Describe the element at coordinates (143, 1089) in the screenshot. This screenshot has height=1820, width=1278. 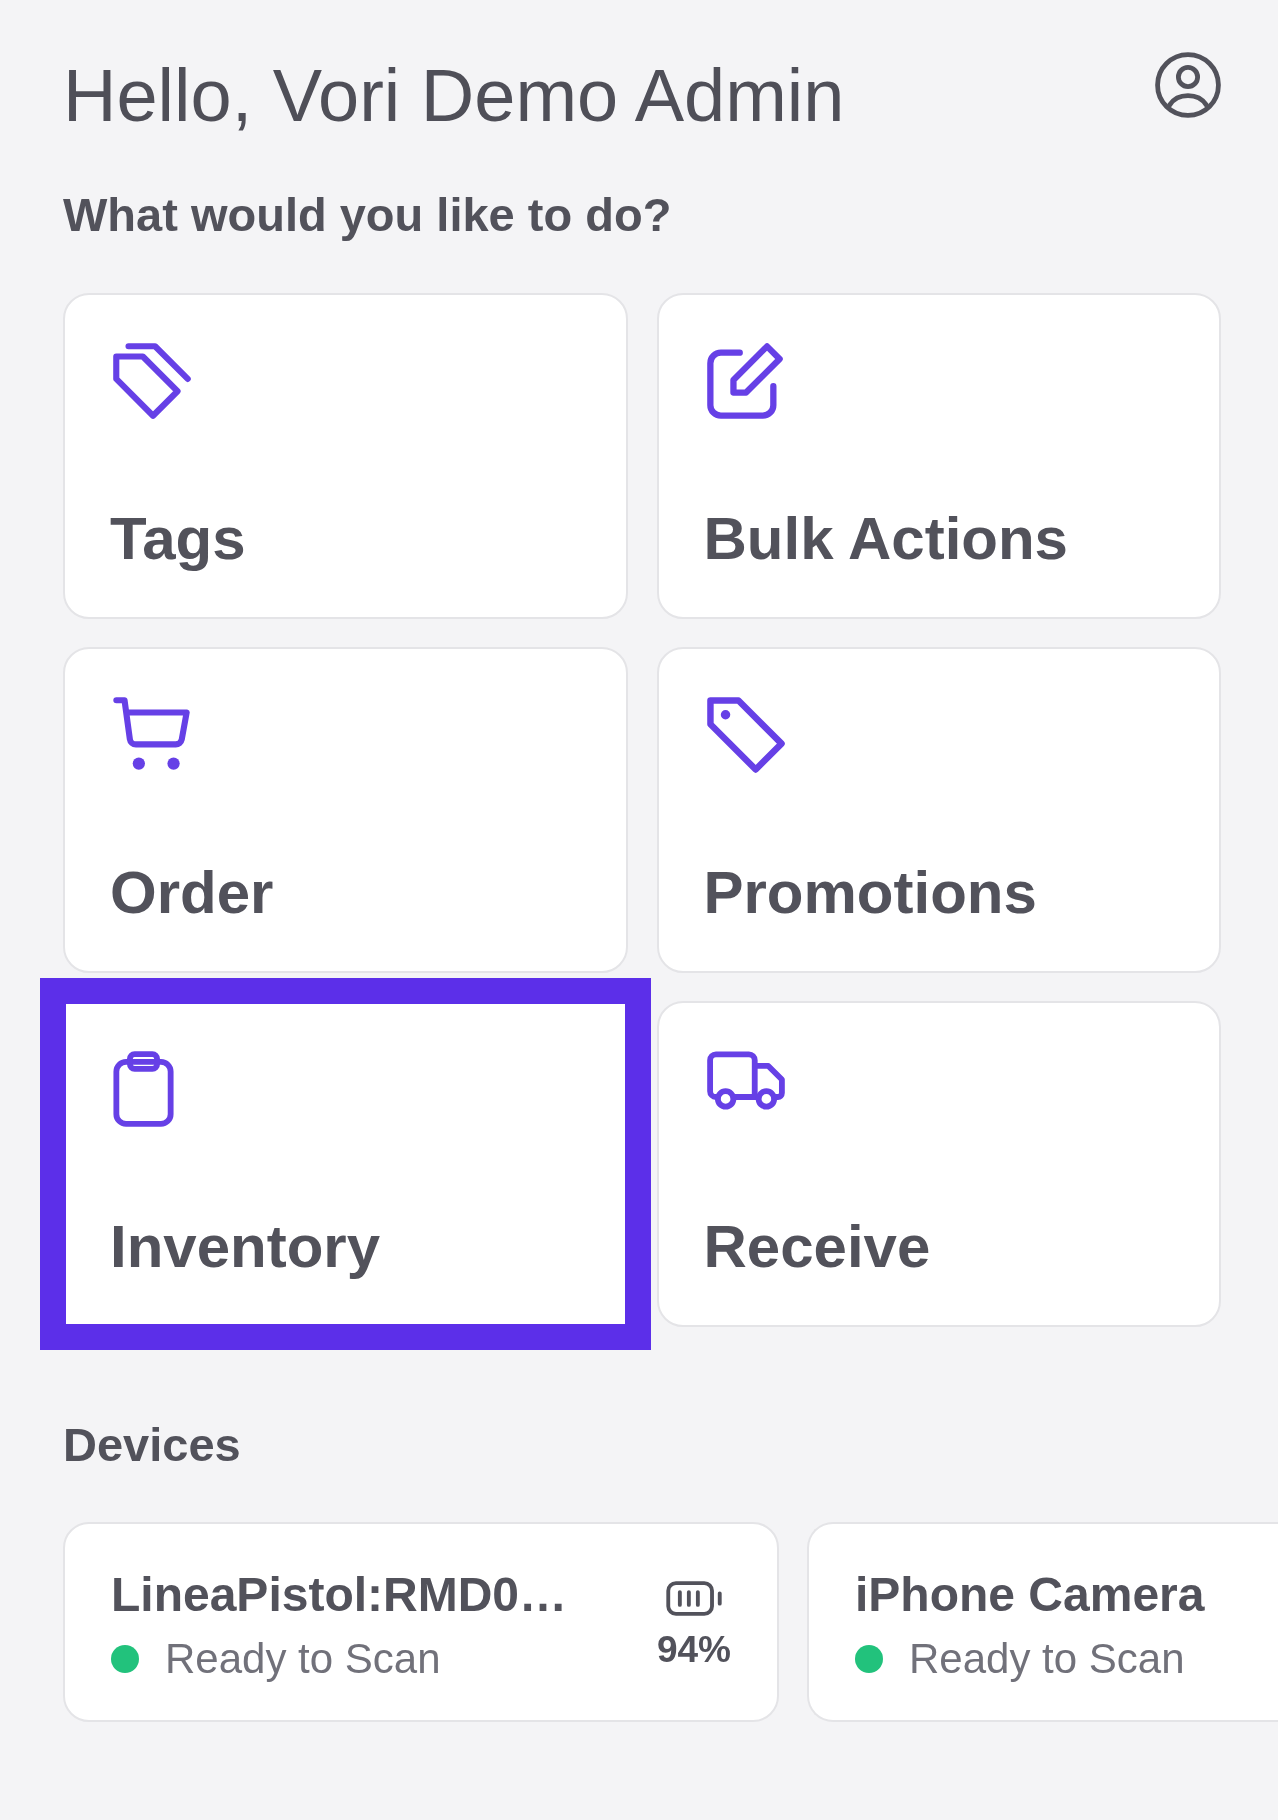
I see `clipboard-icon` at that location.